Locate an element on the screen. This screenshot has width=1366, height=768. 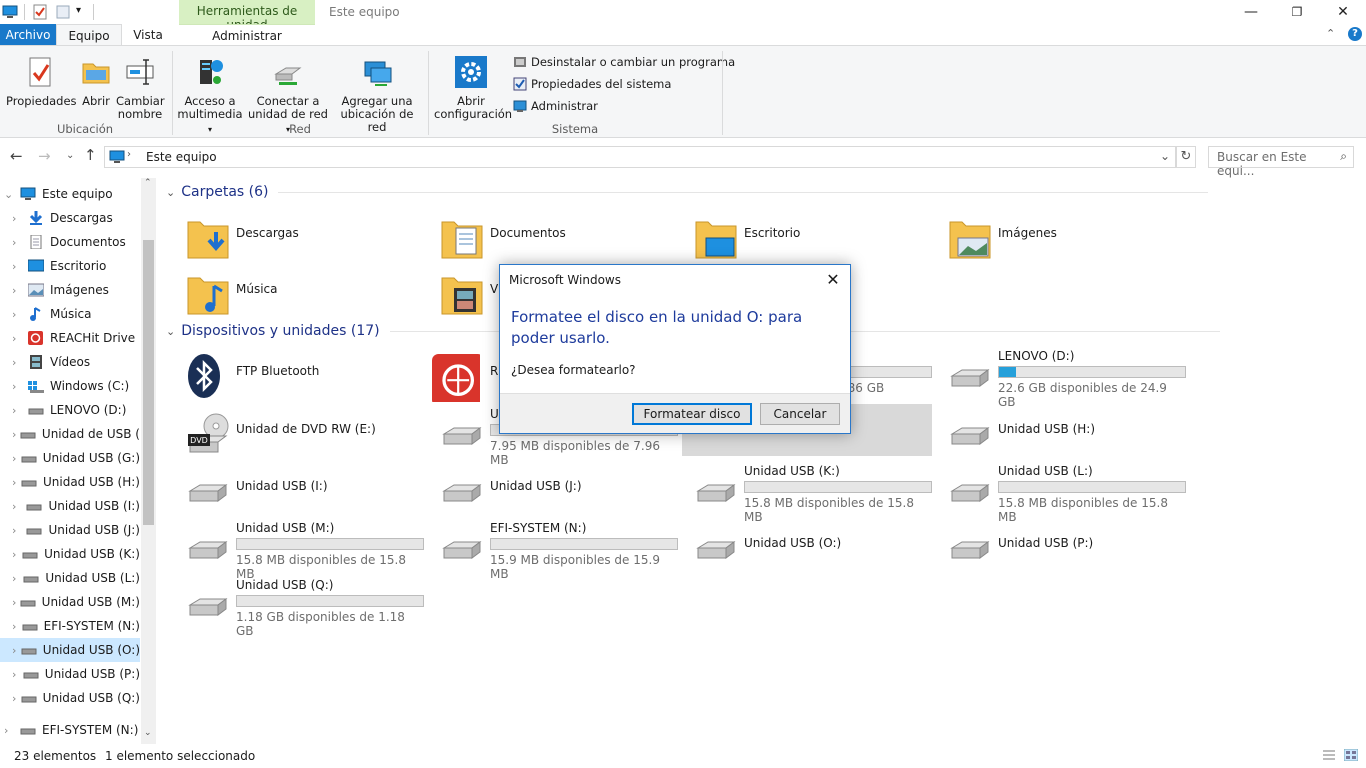
search-icon: ⌕ is located at coordinates (1343, 156).